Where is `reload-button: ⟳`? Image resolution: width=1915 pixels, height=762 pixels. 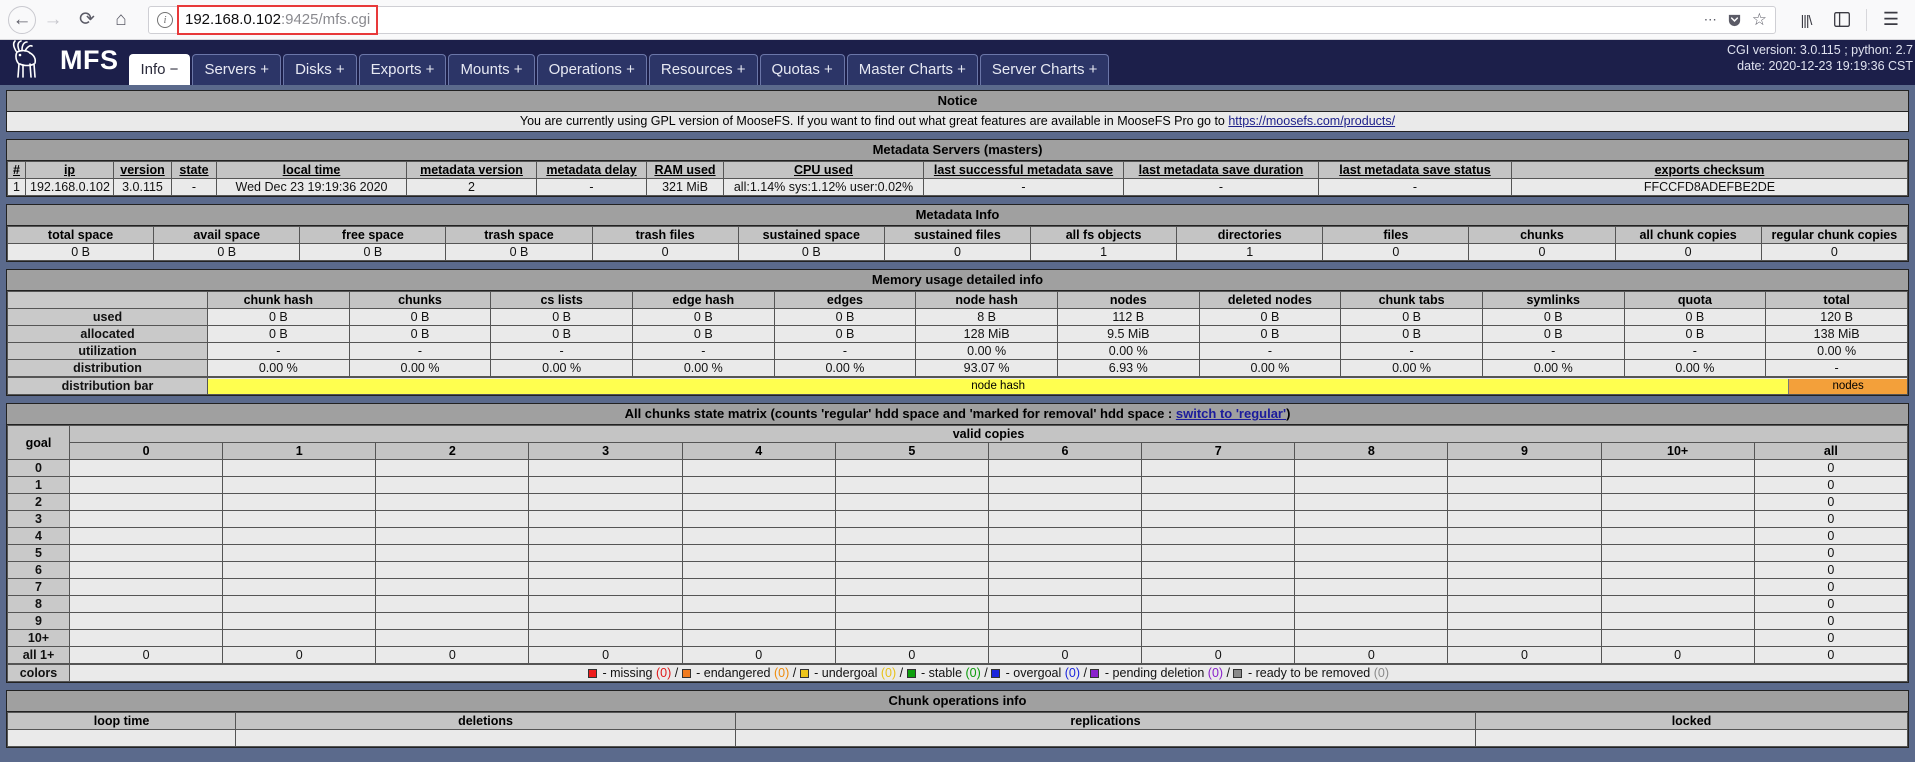
reload-button: ⟳ is located at coordinates (87, 20).